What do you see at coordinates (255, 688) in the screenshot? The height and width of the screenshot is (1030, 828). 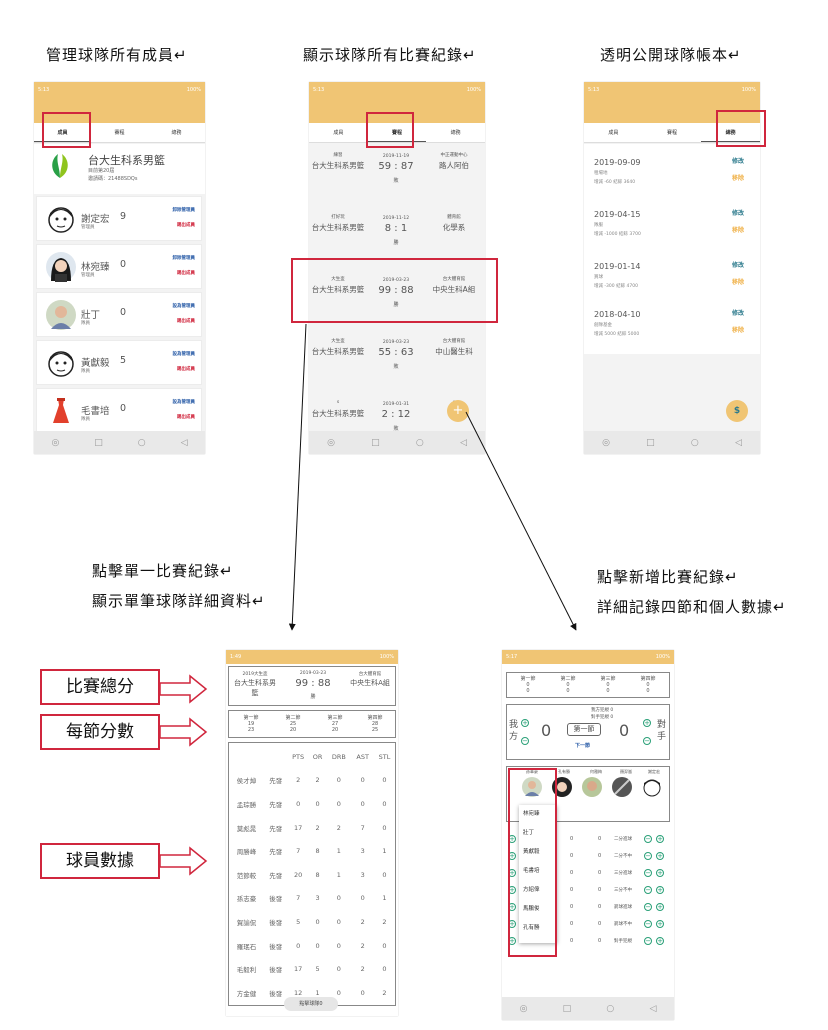 I see `home-team: 台大生科系男籃` at bounding box center [255, 688].